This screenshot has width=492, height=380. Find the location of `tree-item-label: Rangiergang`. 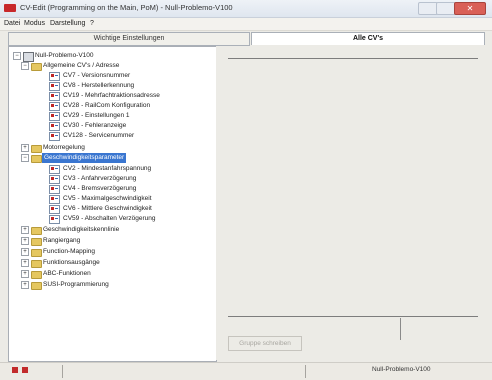

tree-item-label: Rangiergang is located at coordinates (62, 240).